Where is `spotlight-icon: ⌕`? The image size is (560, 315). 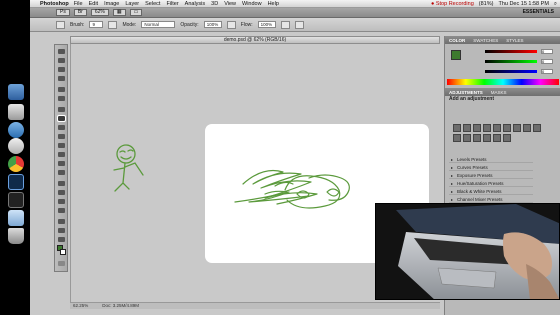 spotlight-icon: ⌕ is located at coordinates (555, 4).